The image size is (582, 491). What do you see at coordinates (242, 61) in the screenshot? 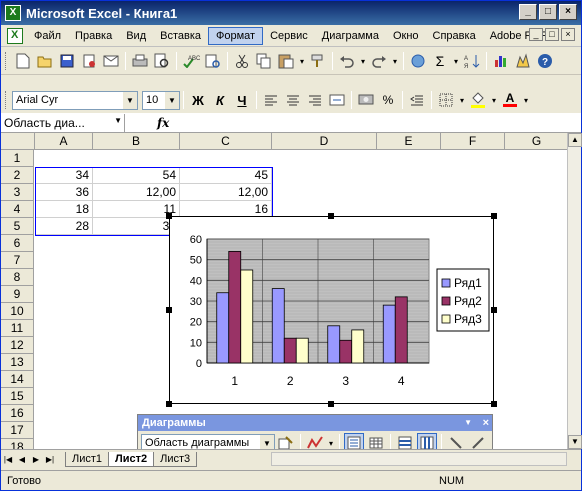
I see `cut-icon` at bounding box center [242, 61].